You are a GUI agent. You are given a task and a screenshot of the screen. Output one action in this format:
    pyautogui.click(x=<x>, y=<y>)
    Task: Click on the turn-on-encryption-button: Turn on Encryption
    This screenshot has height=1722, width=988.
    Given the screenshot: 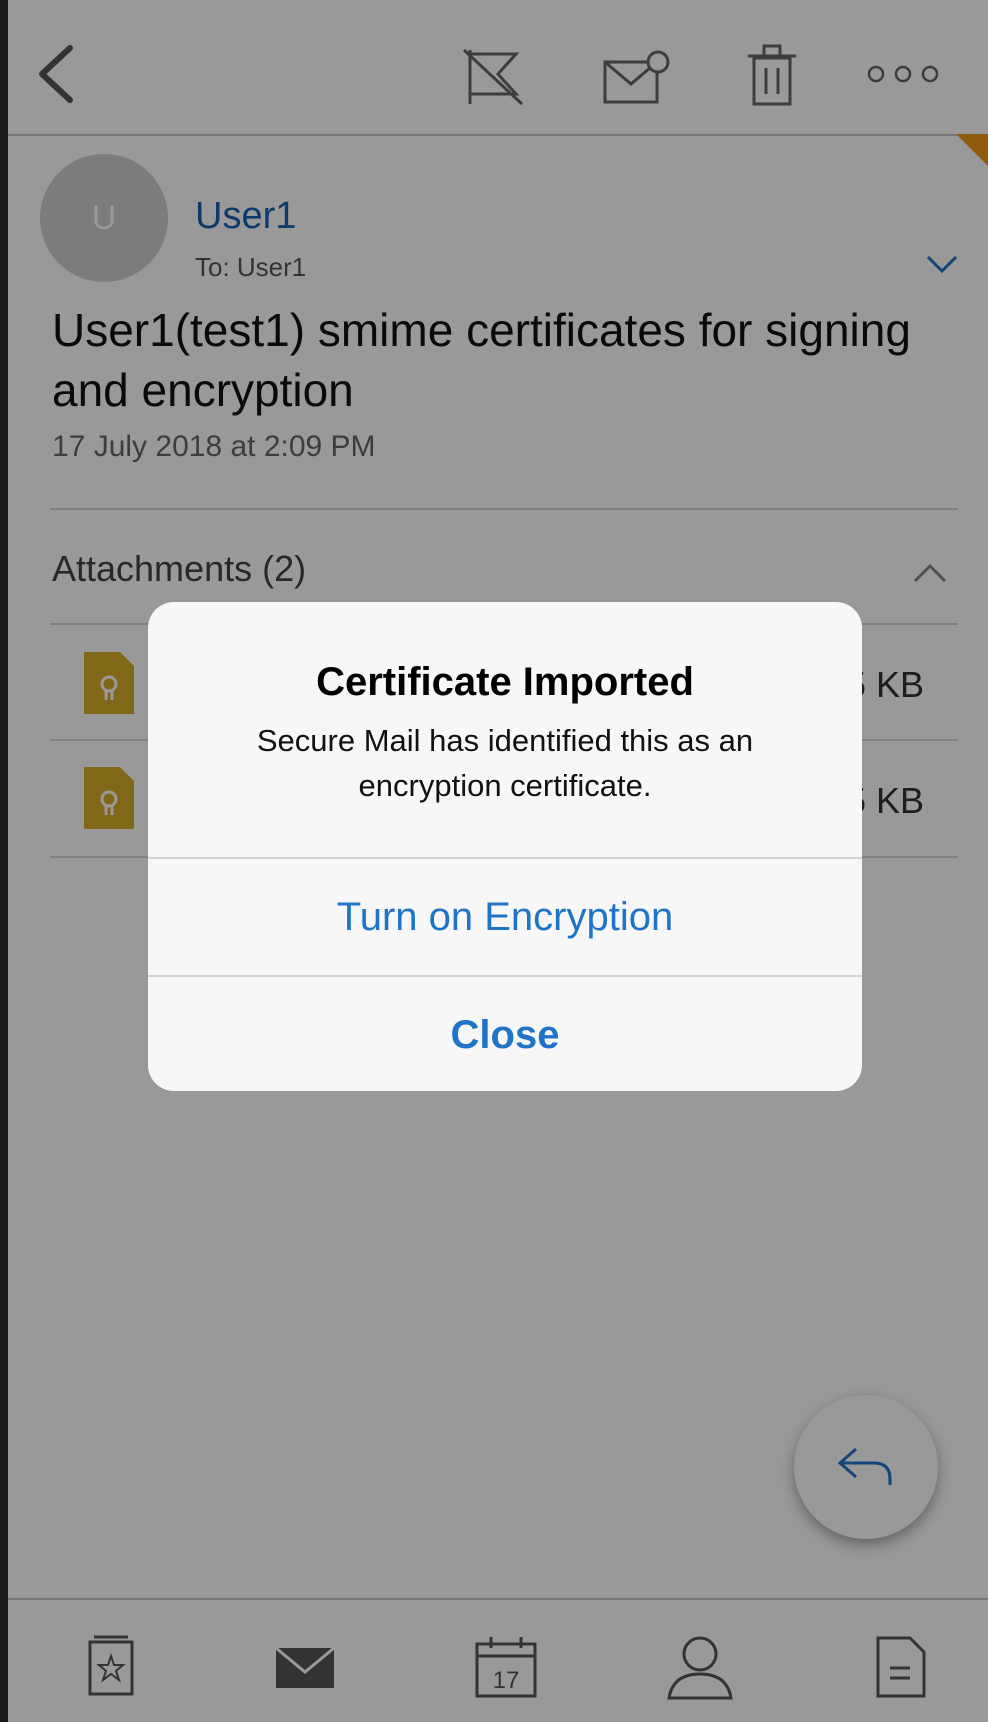 What is the action you would take?
    pyautogui.click(x=505, y=917)
    